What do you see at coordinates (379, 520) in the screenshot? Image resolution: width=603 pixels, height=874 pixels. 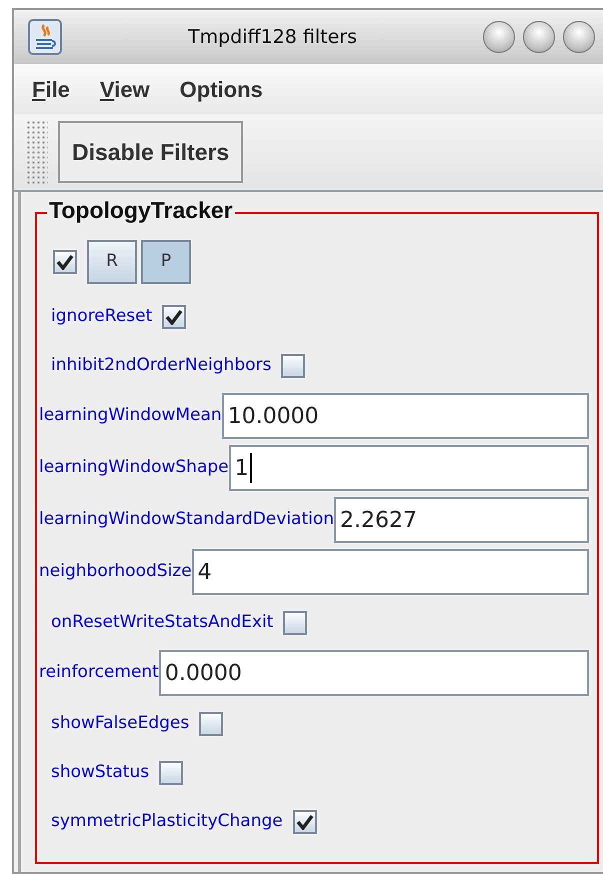 I see `field-value: 2.2627` at bounding box center [379, 520].